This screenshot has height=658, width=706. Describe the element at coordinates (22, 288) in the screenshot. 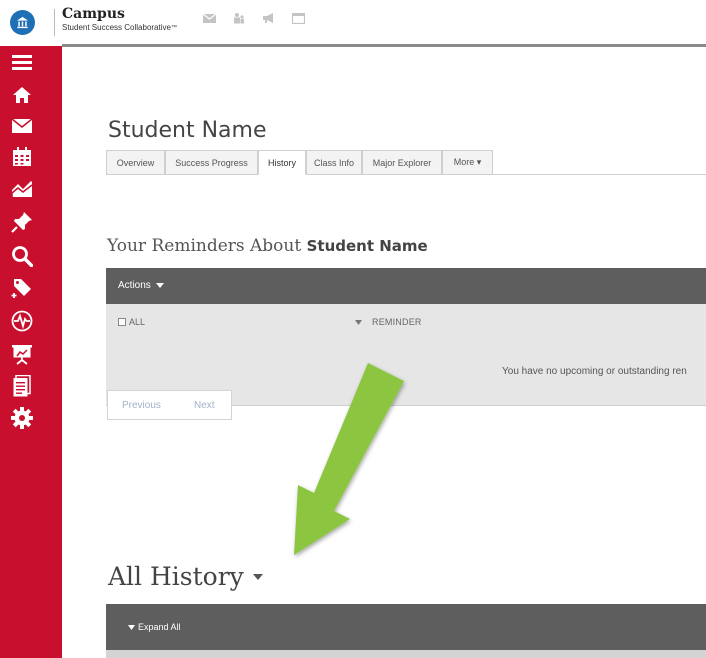

I see `tag-add-icon` at that location.